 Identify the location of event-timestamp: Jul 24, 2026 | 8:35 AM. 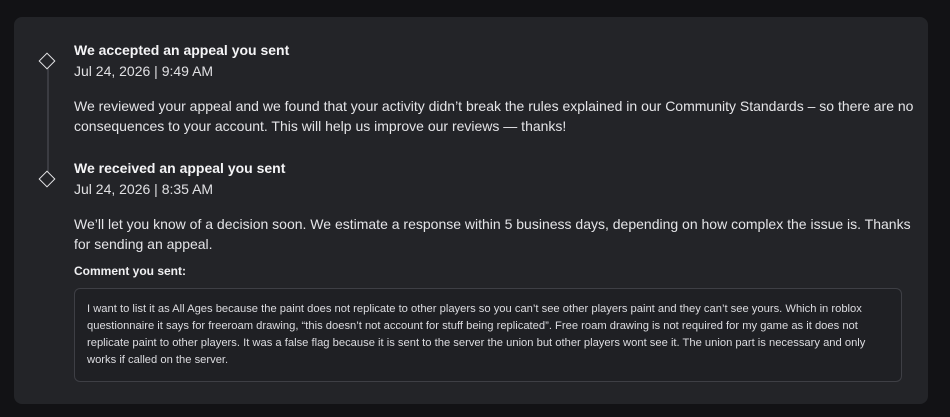
(144, 189).